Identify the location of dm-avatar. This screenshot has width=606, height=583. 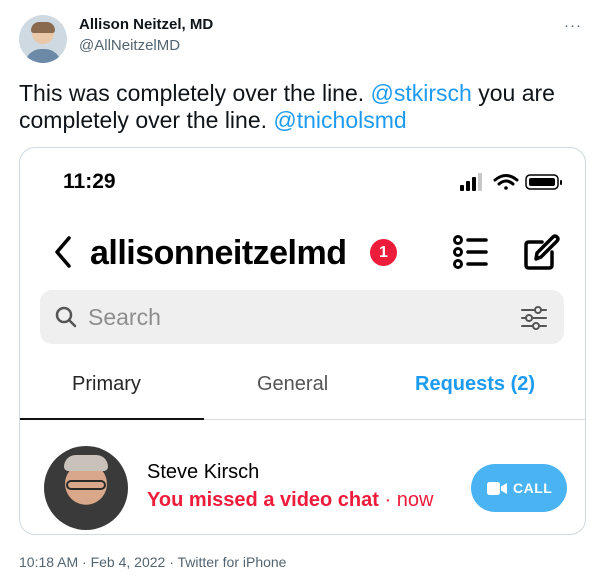
(86, 488).